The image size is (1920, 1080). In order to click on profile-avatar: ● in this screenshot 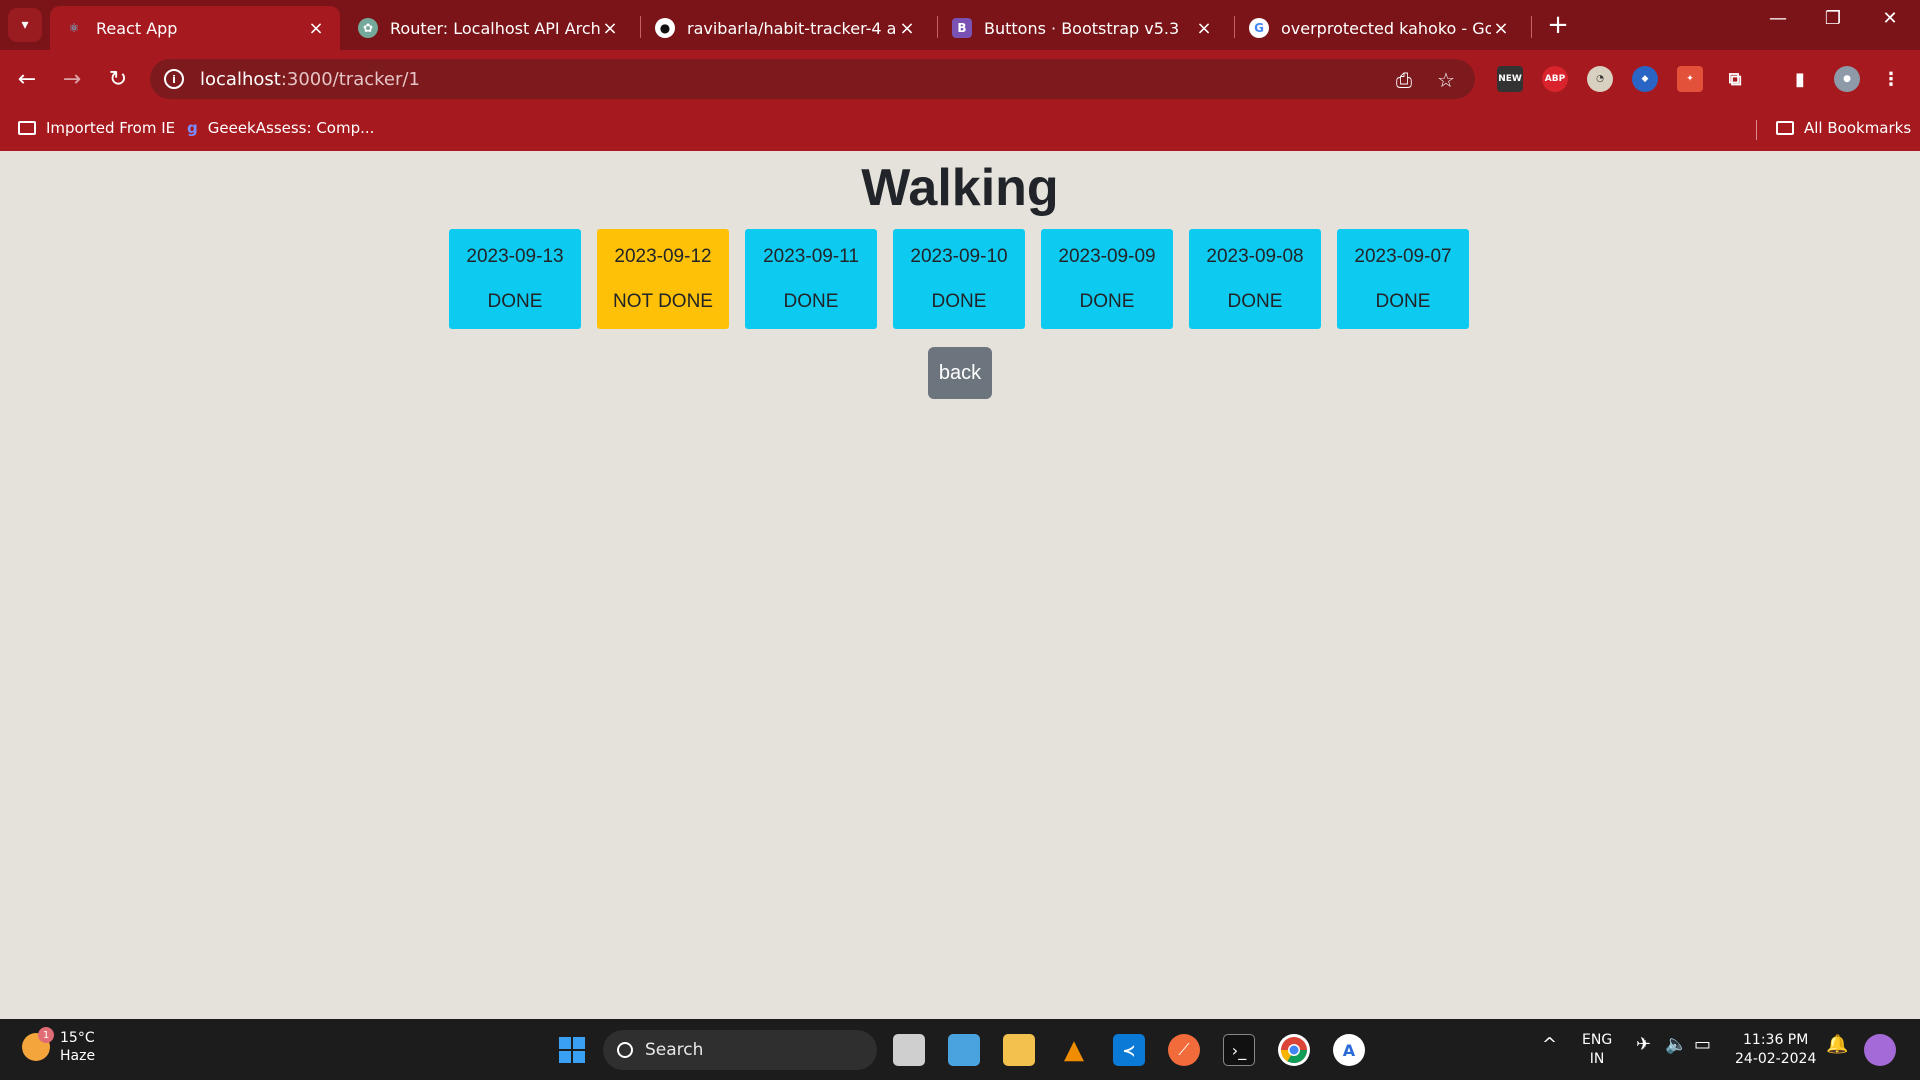, I will do `click(1847, 79)`.